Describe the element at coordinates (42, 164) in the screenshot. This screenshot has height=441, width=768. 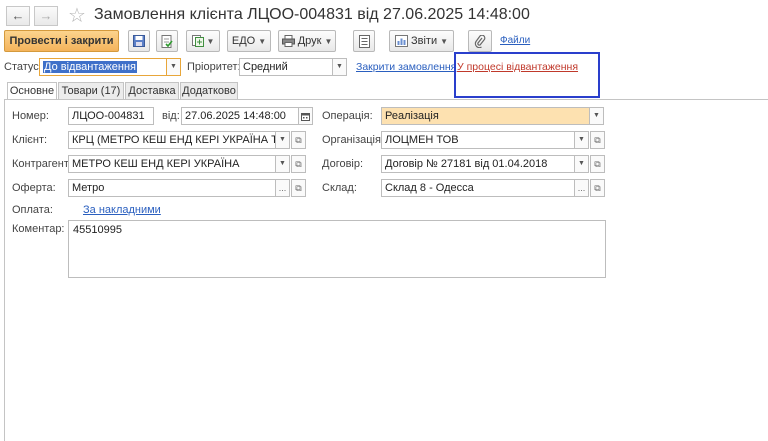
I see `counterparty-label: Контрагент:` at that location.